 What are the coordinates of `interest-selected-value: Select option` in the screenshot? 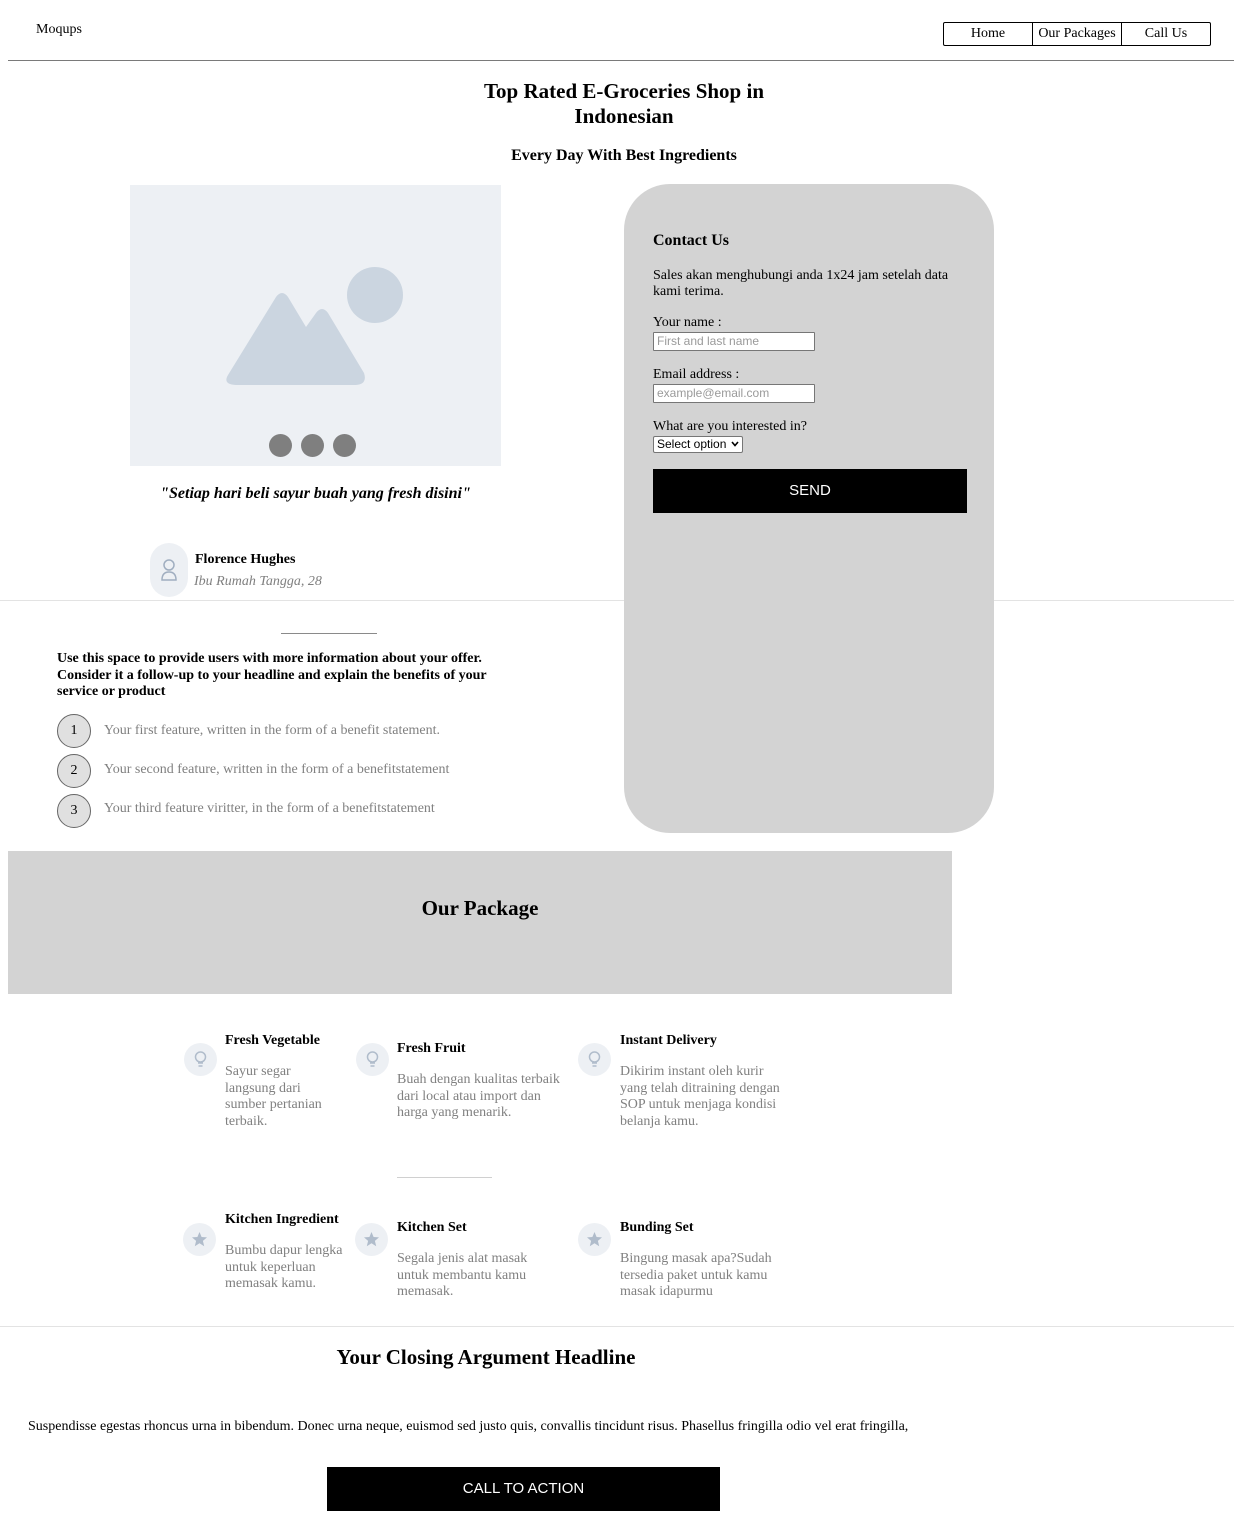 It's located at (692, 444).